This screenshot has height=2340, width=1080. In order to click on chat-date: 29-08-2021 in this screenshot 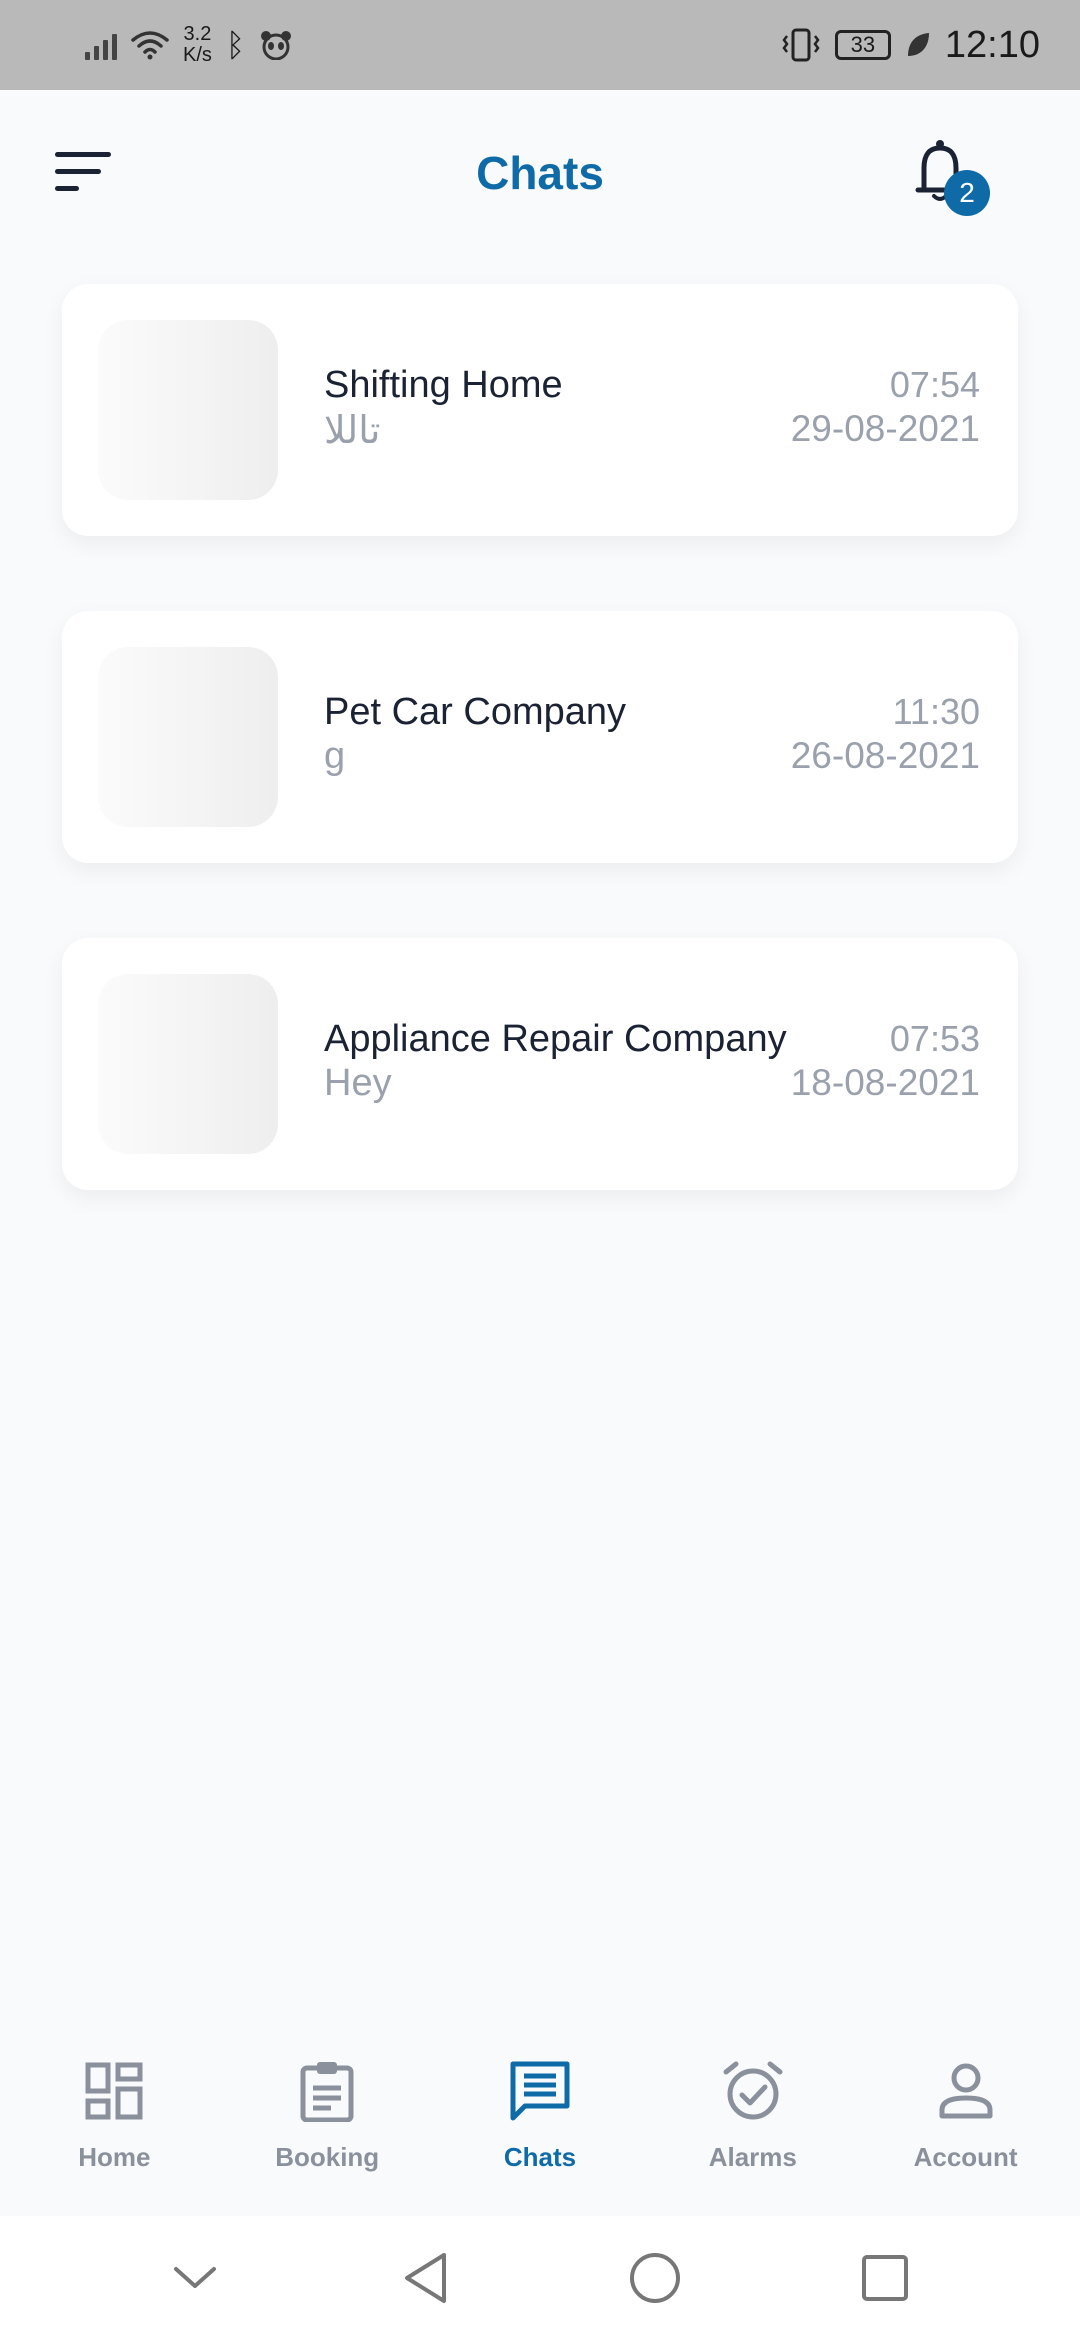, I will do `click(885, 428)`.